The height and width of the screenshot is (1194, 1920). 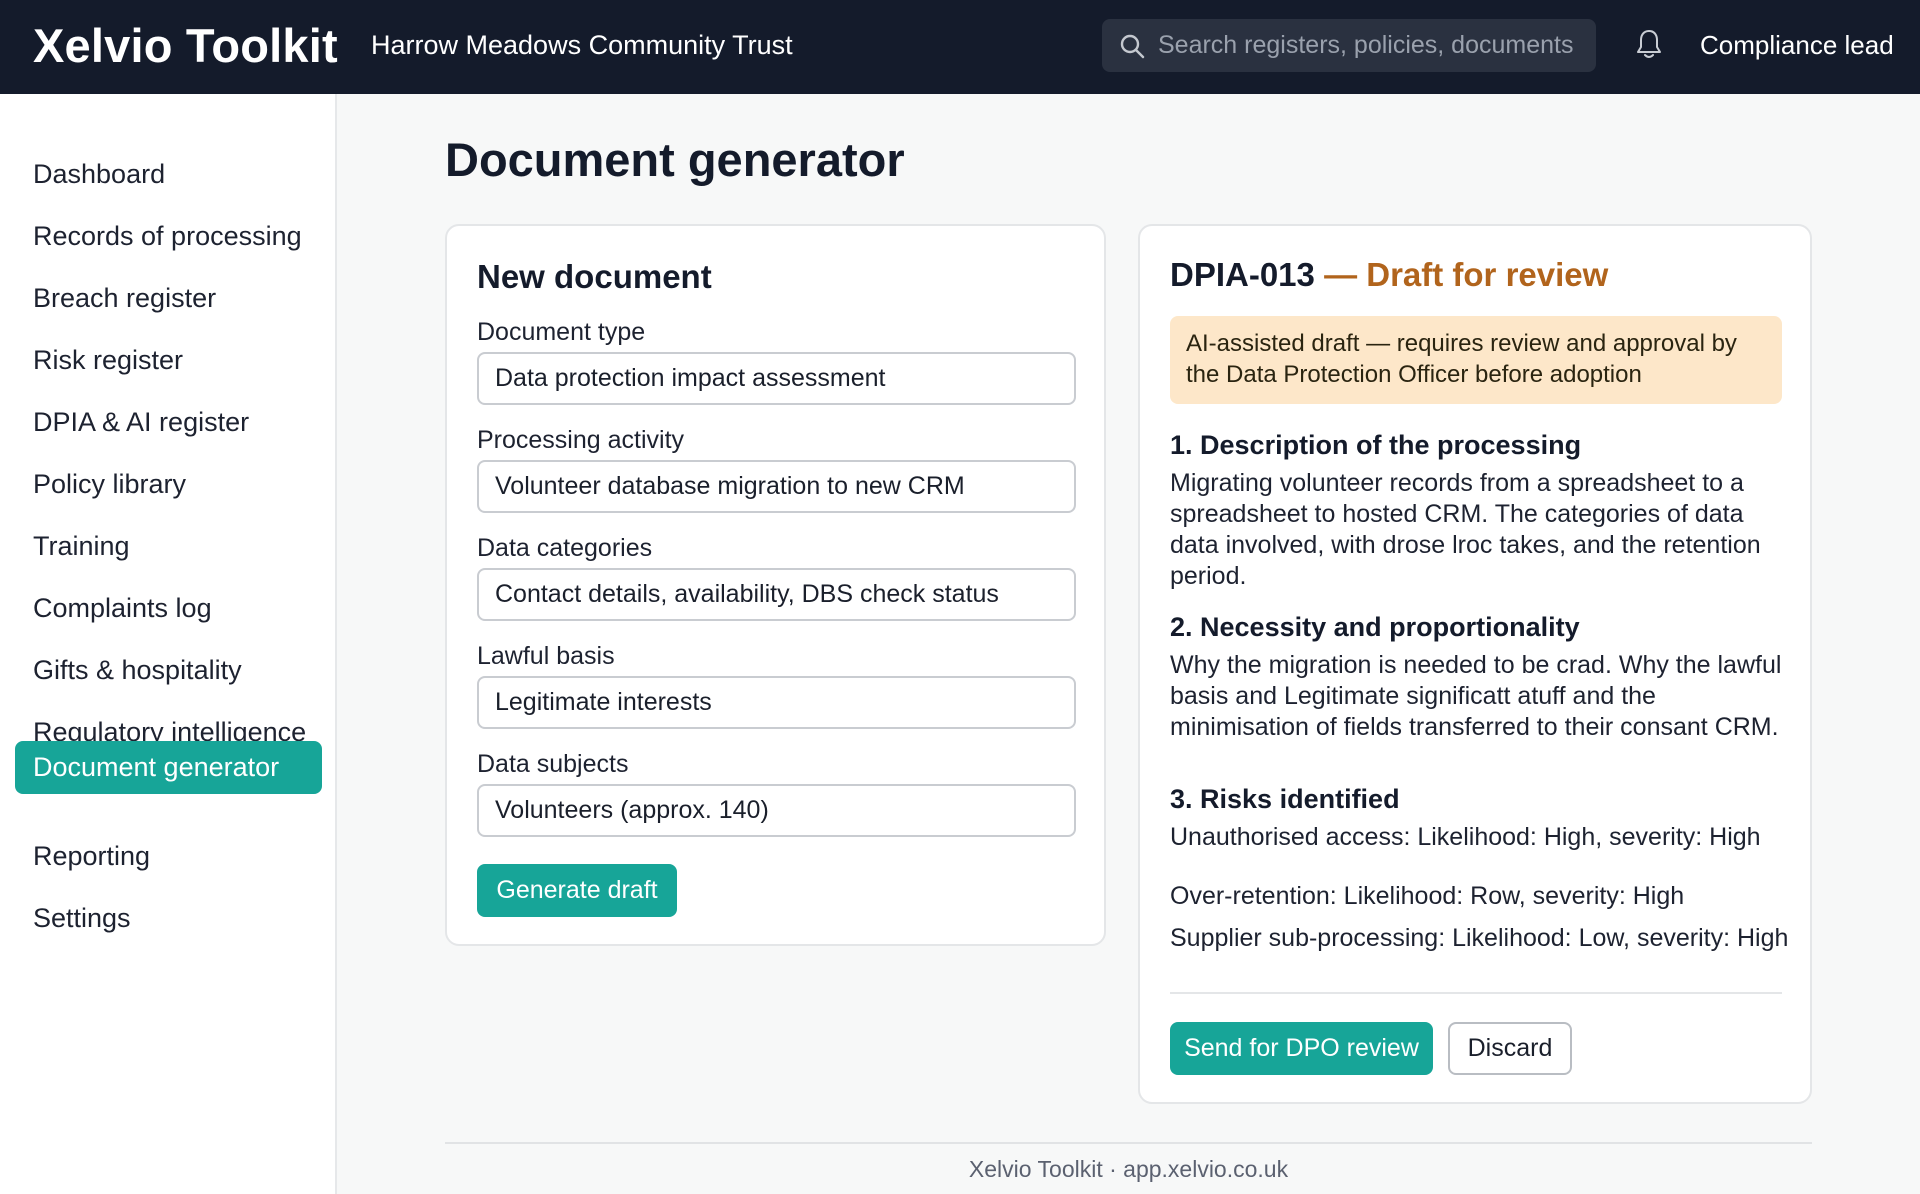 I want to click on data-categories-field, so click(x=776, y=594).